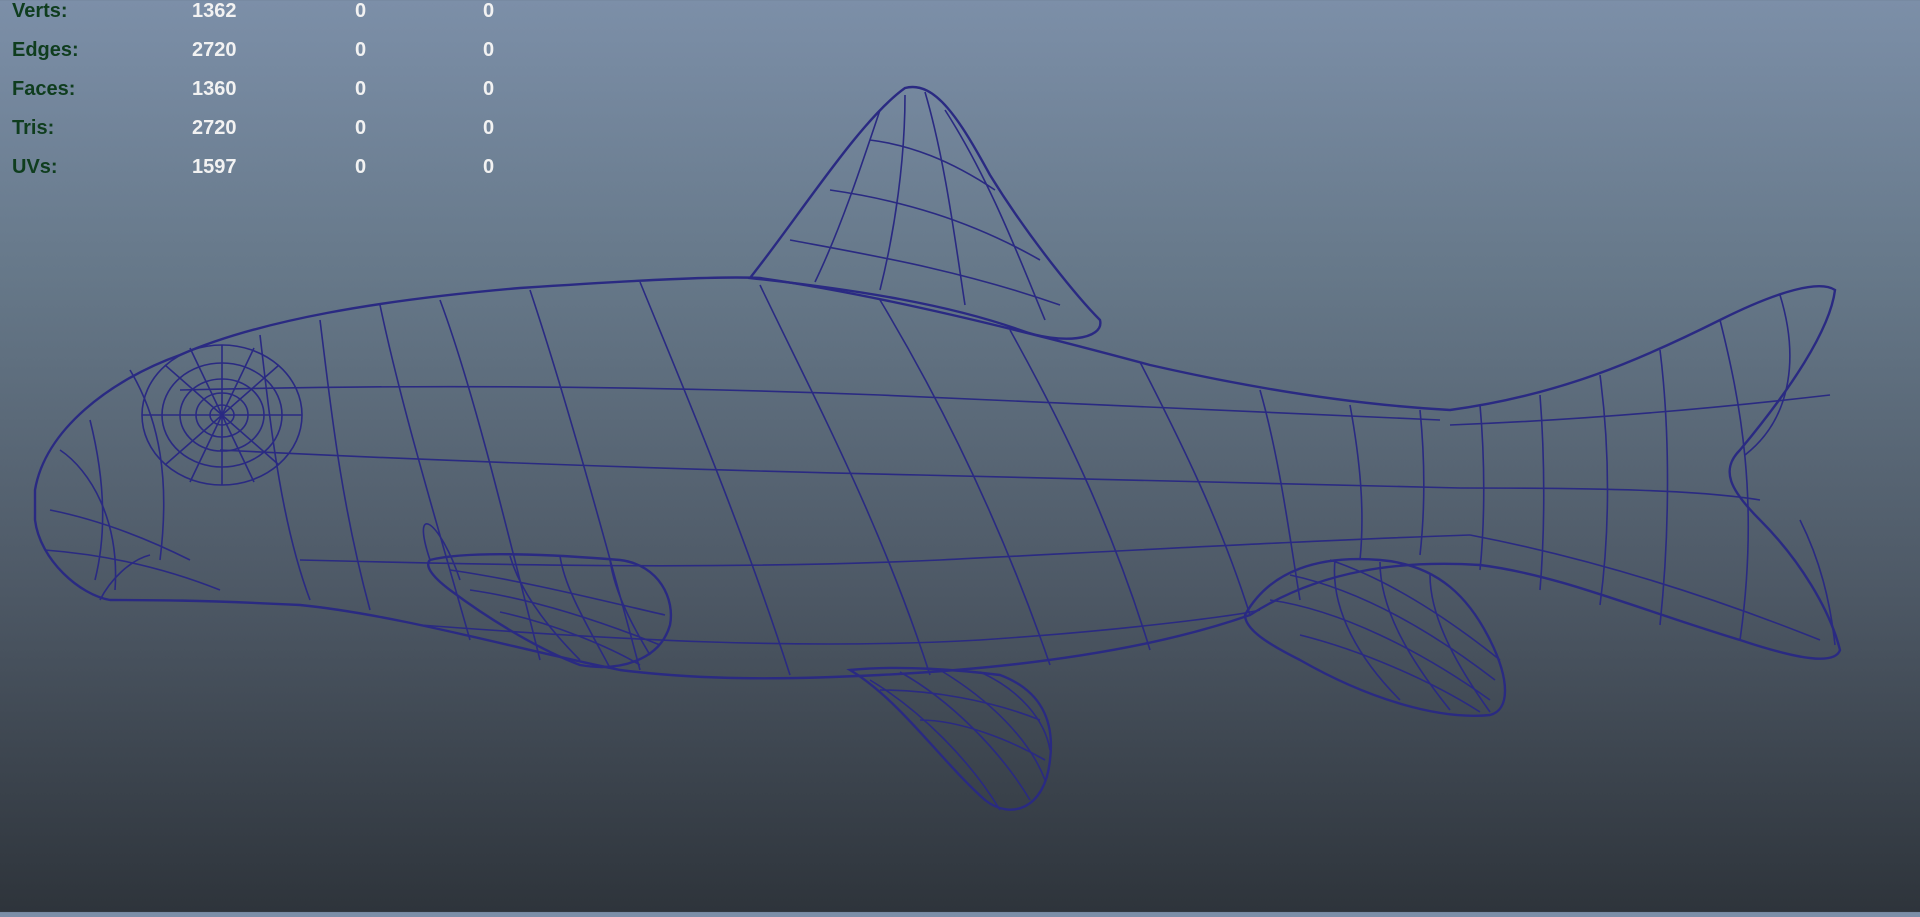 This screenshot has width=1920, height=917. Describe the element at coordinates (924, 212) in the screenshot. I see `dorsal-fin` at that location.